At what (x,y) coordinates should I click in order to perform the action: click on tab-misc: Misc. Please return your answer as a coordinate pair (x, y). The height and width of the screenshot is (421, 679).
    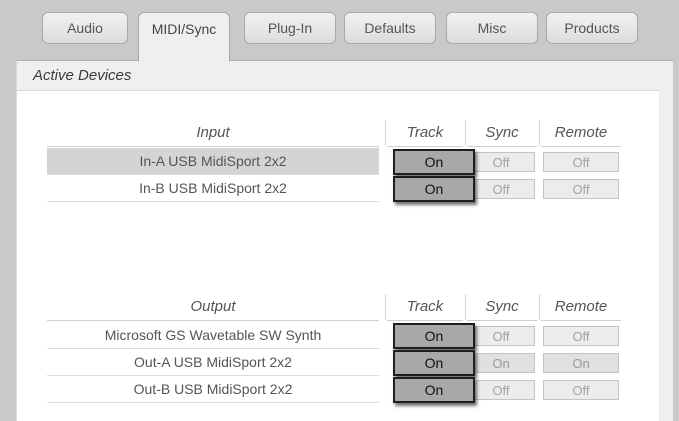
    Looking at the image, I should click on (492, 28).